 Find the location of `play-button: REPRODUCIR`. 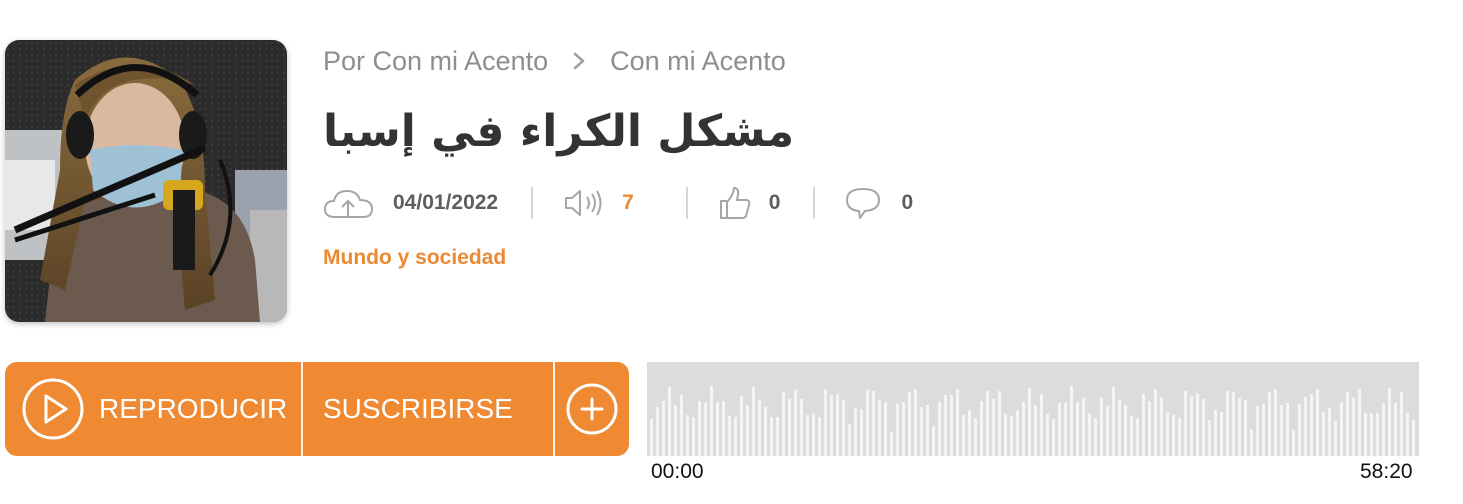

play-button: REPRODUCIR is located at coordinates (153, 409).